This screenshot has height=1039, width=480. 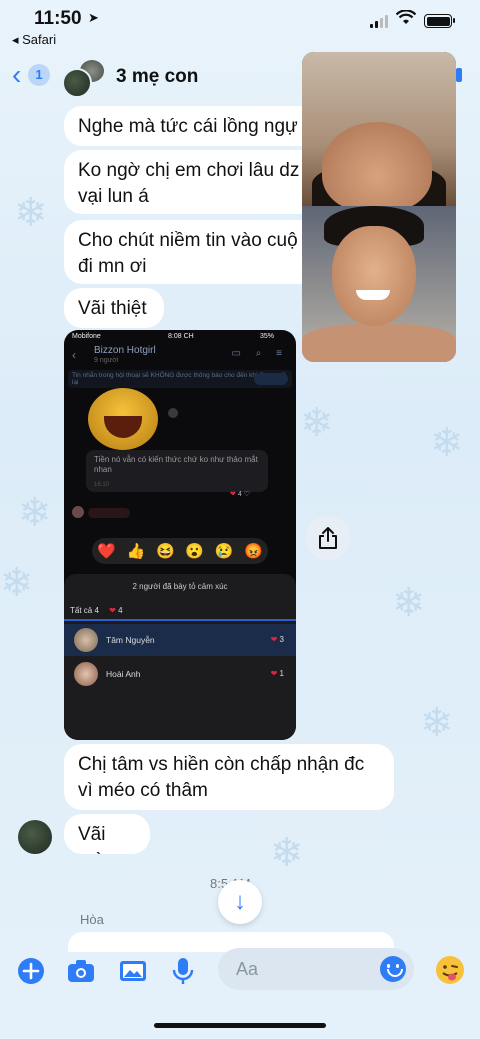 I want to click on wow-emoji-icon: 😮, so click(x=194, y=551).